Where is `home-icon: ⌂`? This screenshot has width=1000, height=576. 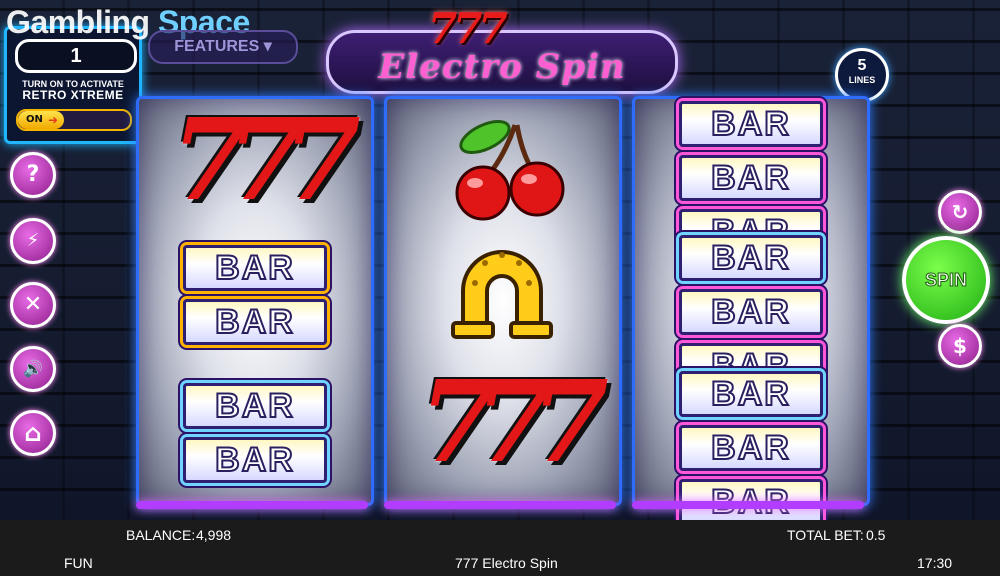 home-icon: ⌂ is located at coordinates (33, 433).